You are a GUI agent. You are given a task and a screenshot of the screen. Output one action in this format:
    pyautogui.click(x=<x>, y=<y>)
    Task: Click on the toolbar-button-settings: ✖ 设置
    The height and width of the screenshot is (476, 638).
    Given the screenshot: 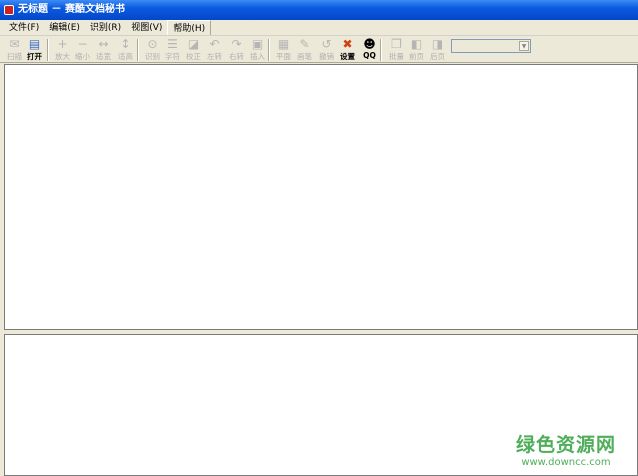 What is the action you would take?
    pyautogui.click(x=347, y=50)
    